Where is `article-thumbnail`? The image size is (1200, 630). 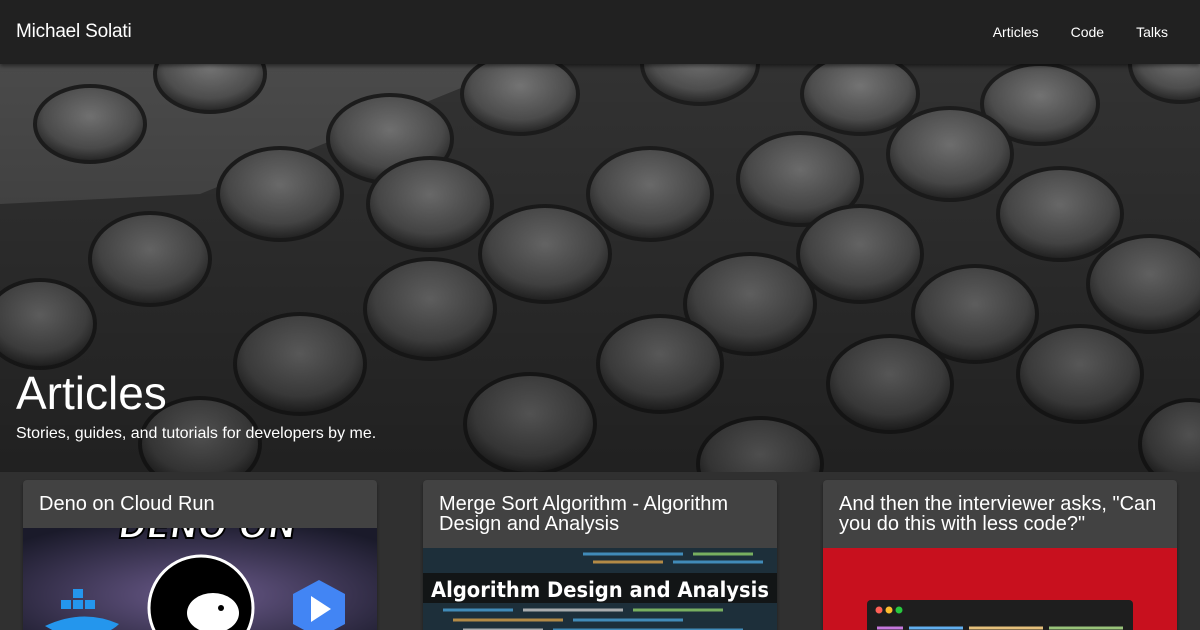
article-thumbnail is located at coordinates (1000, 589).